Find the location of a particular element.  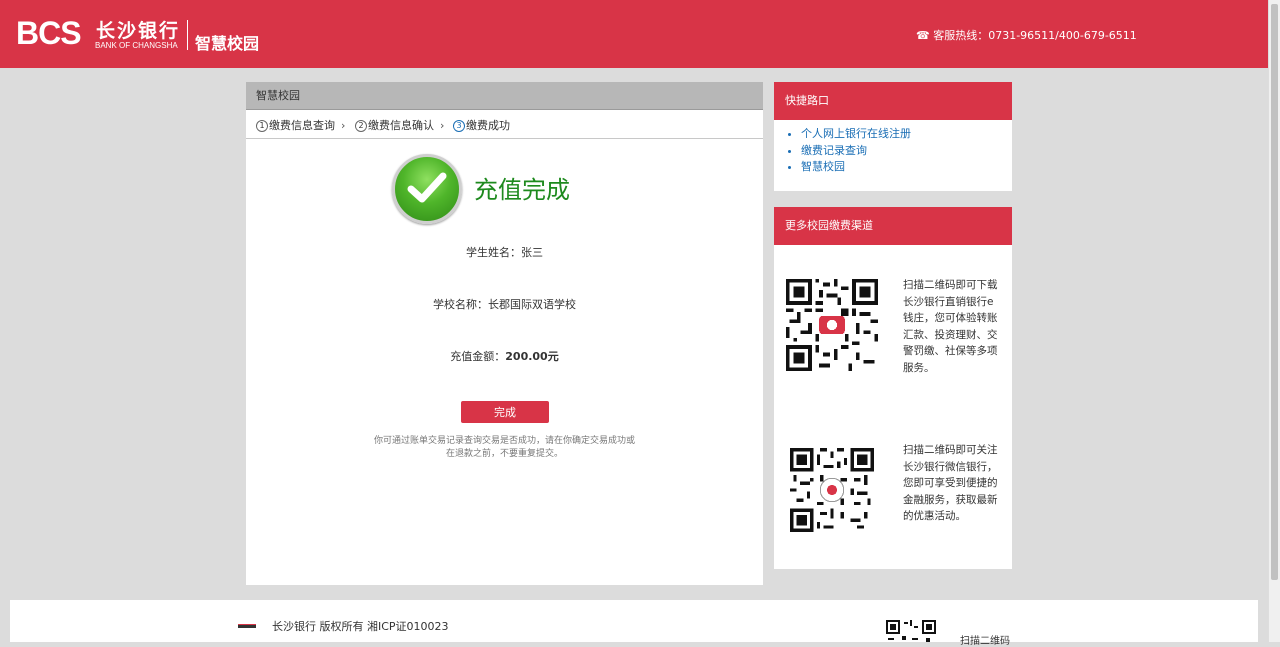

description-line: 扫描二维码即可下载 is located at coordinates (950, 285).